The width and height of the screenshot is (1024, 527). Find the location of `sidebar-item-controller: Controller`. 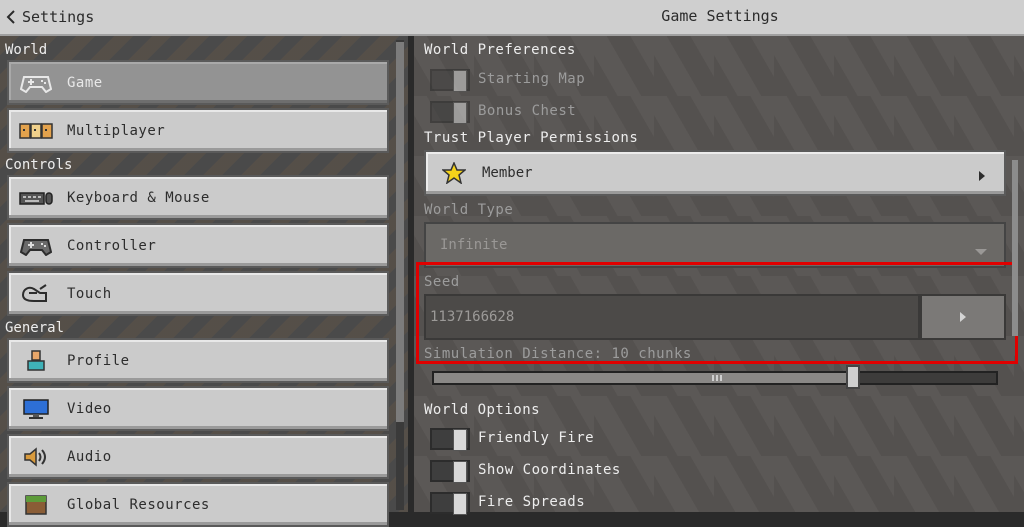

sidebar-item-controller: Controller is located at coordinates (198, 245).